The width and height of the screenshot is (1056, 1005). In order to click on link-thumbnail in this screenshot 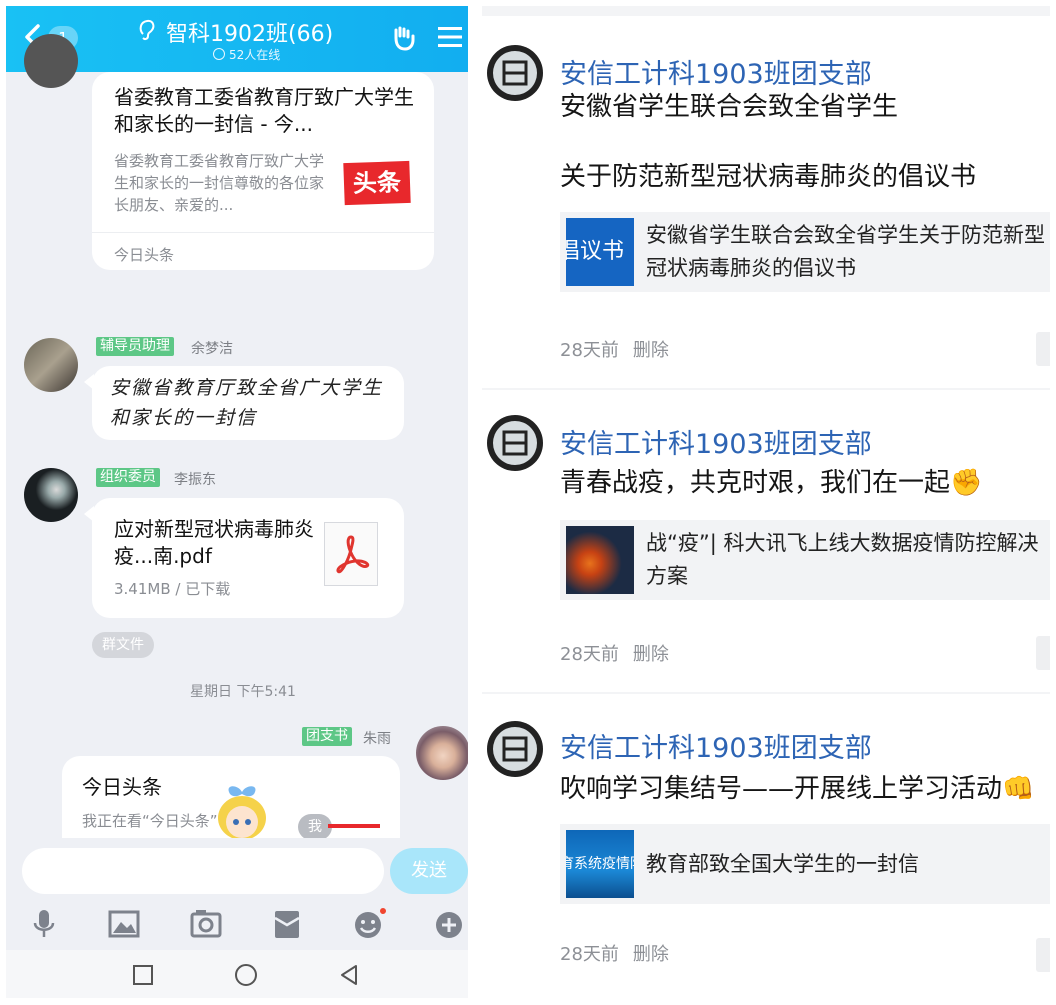, I will do `click(600, 560)`.